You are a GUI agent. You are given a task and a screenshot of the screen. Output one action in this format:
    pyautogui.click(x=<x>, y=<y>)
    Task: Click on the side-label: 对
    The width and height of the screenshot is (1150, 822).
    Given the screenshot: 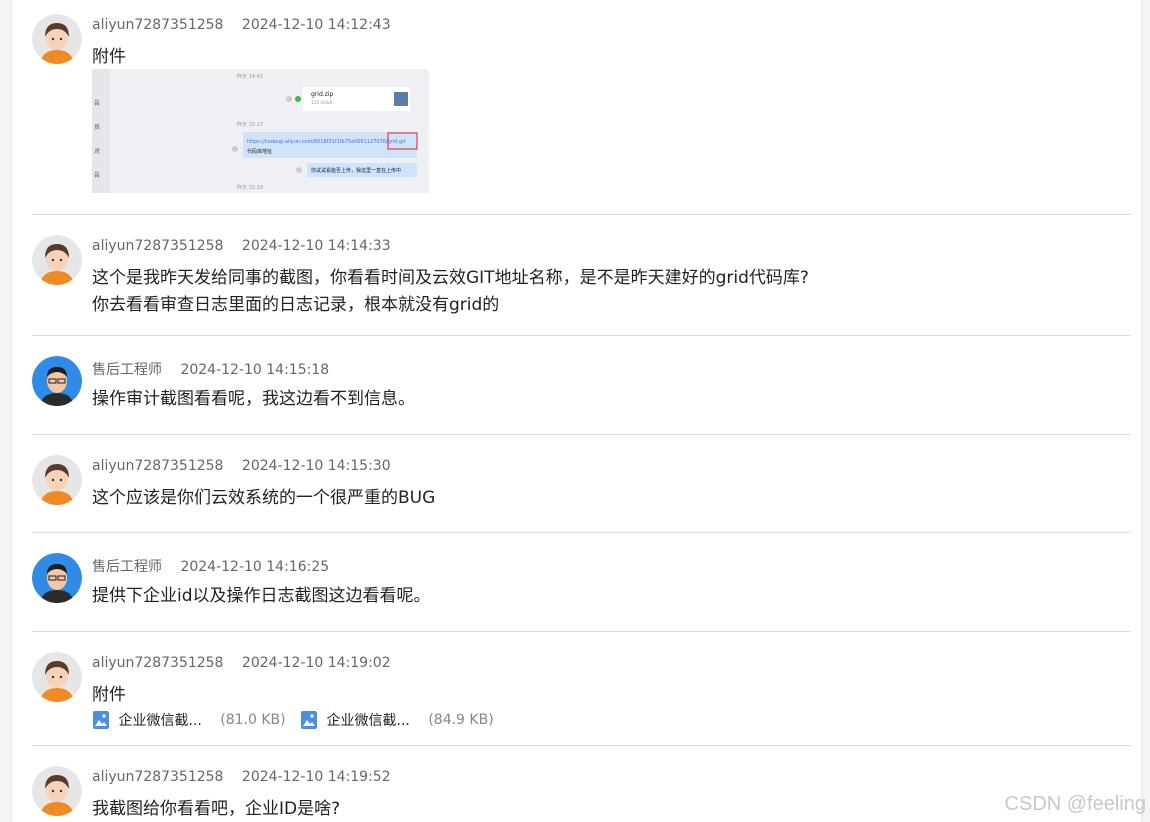 What is the action you would take?
    pyautogui.click(x=97, y=151)
    